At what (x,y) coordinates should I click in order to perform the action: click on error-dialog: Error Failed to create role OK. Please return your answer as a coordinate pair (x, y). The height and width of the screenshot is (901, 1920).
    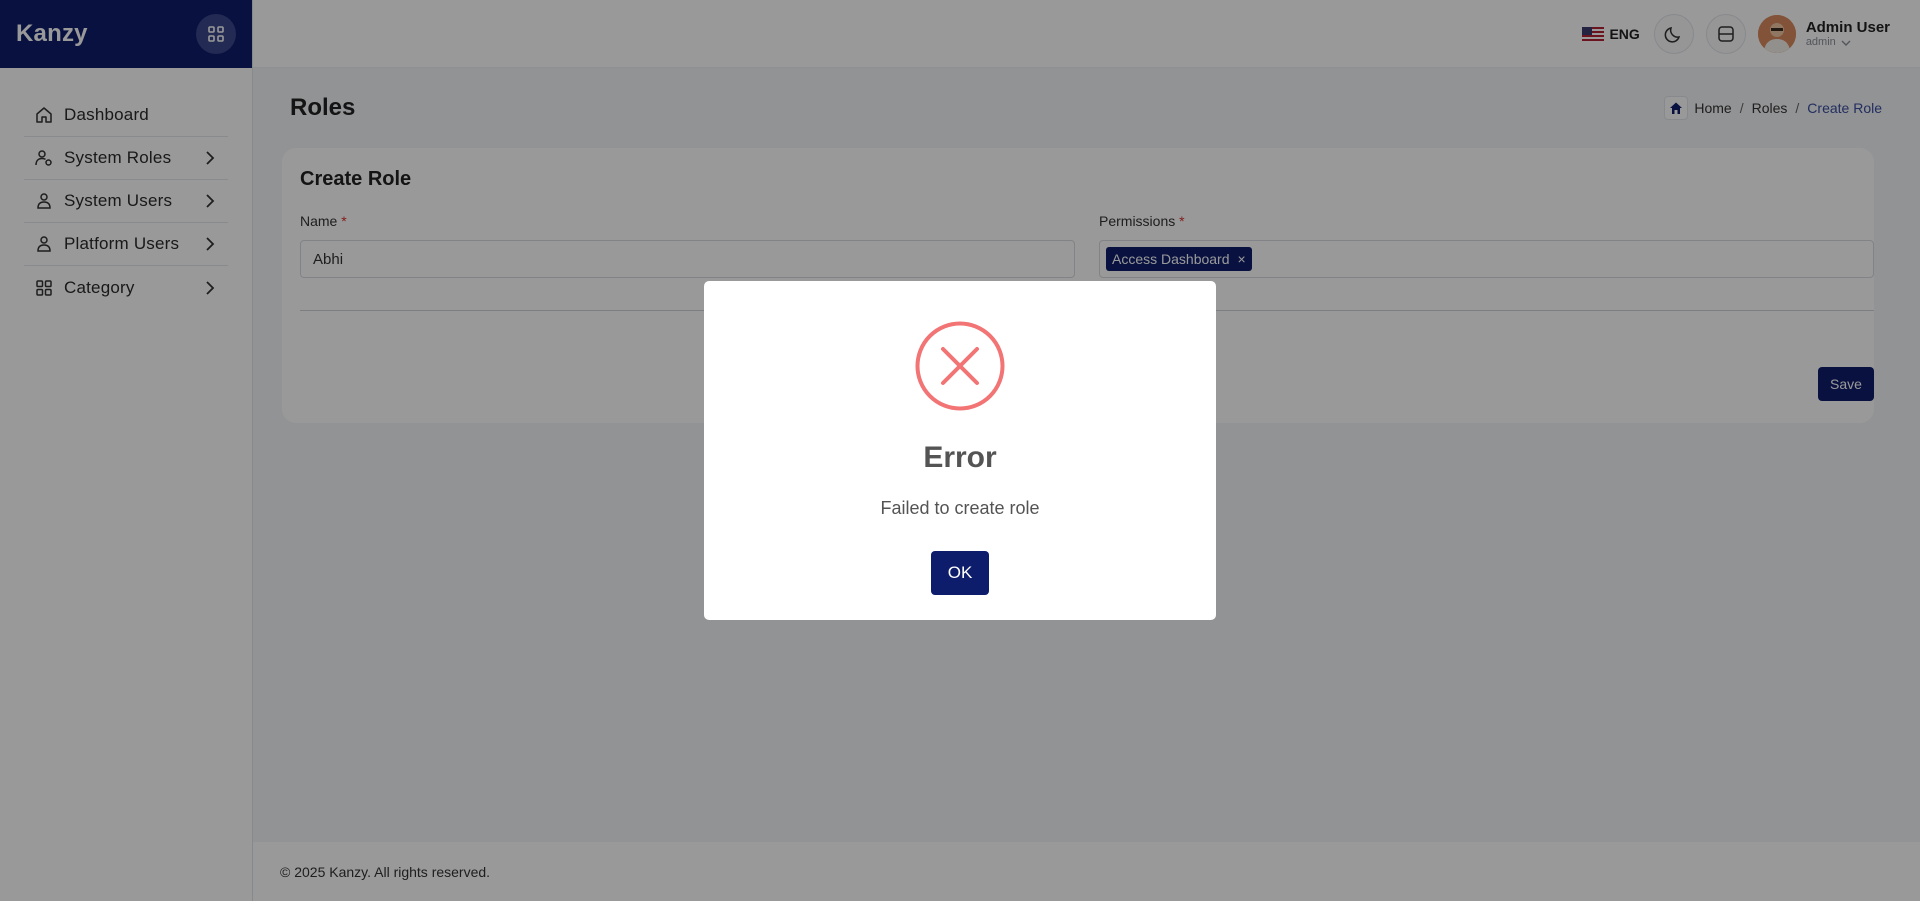
    Looking at the image, I should click on (960, 450).